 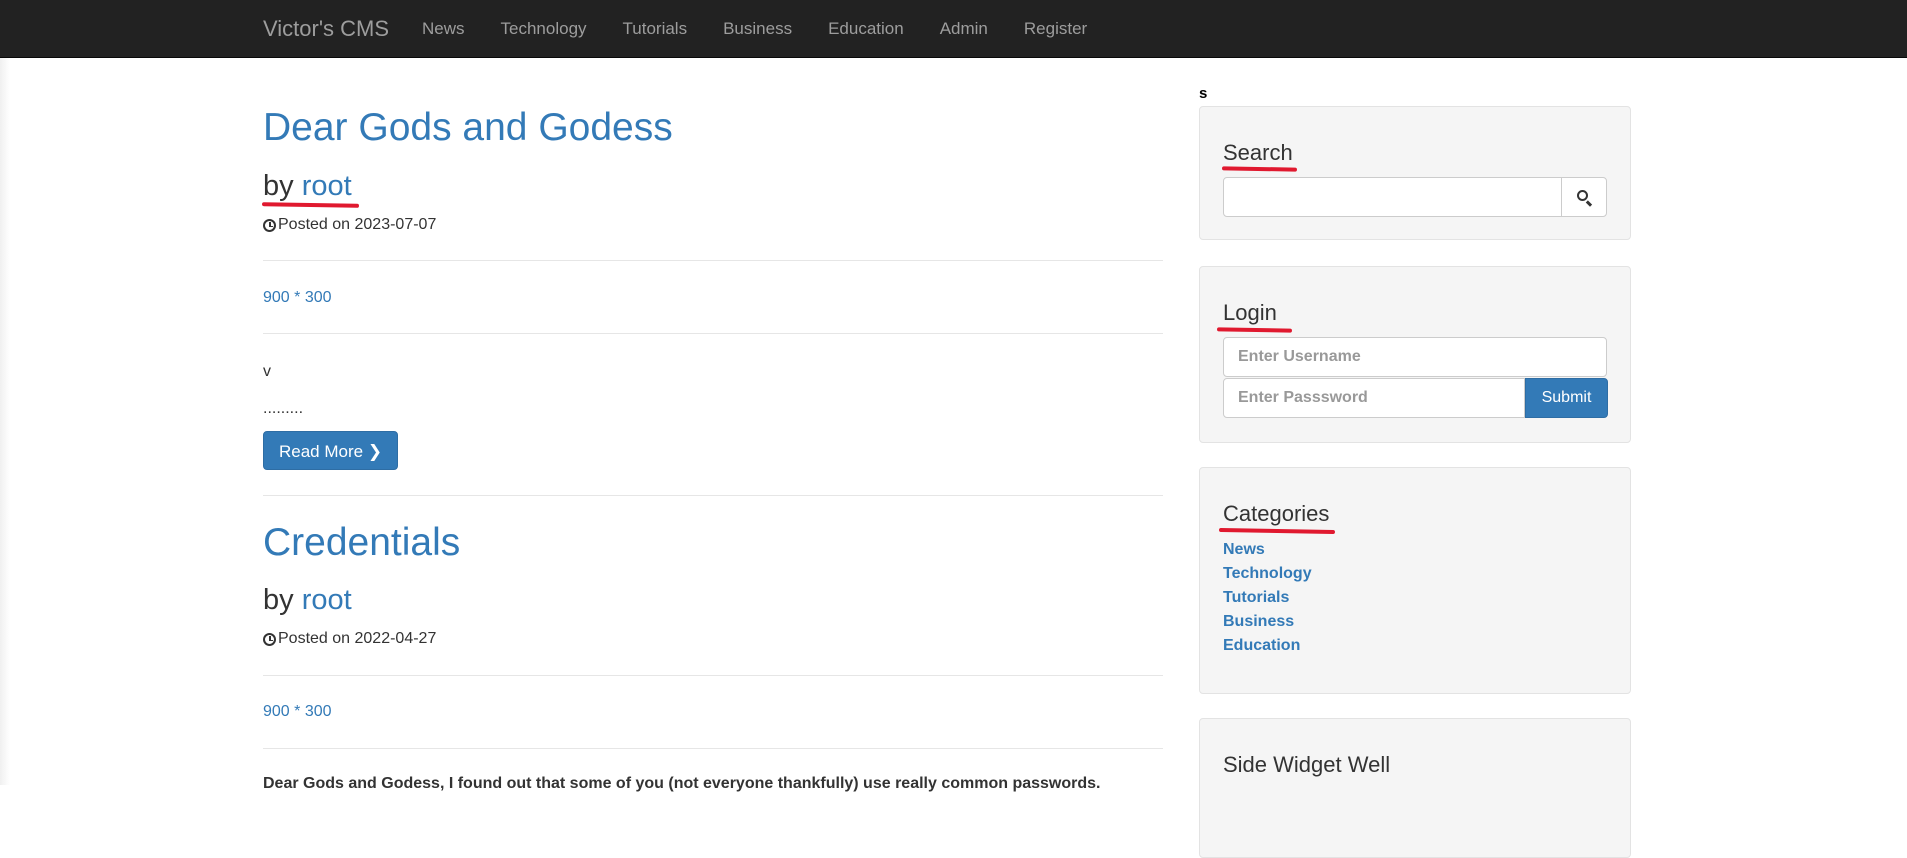 I want to click on post-title: Credentials, so click(x=361, y=542).